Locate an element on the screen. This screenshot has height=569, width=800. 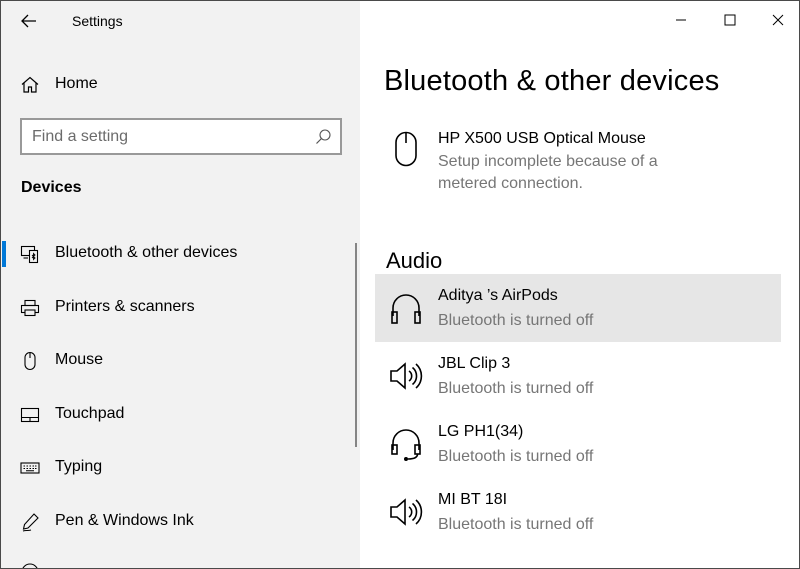
maximize-button is located at coordinates (730, 20).